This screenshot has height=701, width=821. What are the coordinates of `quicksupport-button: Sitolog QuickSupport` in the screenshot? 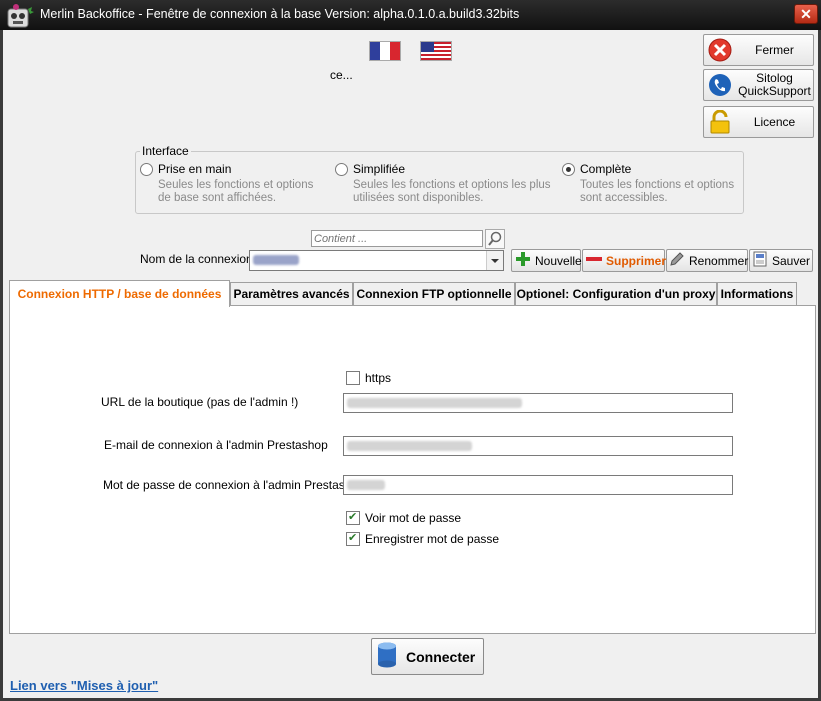 It's located at (758, 85).